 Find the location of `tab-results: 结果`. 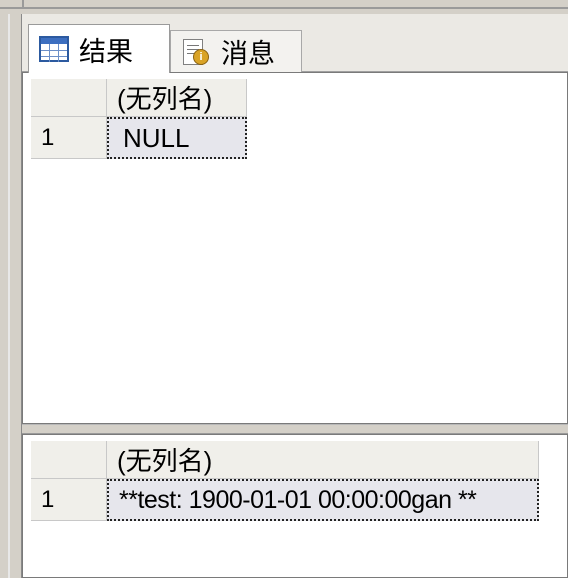

tab-results: 结果 is located at coordinates (99, 48).